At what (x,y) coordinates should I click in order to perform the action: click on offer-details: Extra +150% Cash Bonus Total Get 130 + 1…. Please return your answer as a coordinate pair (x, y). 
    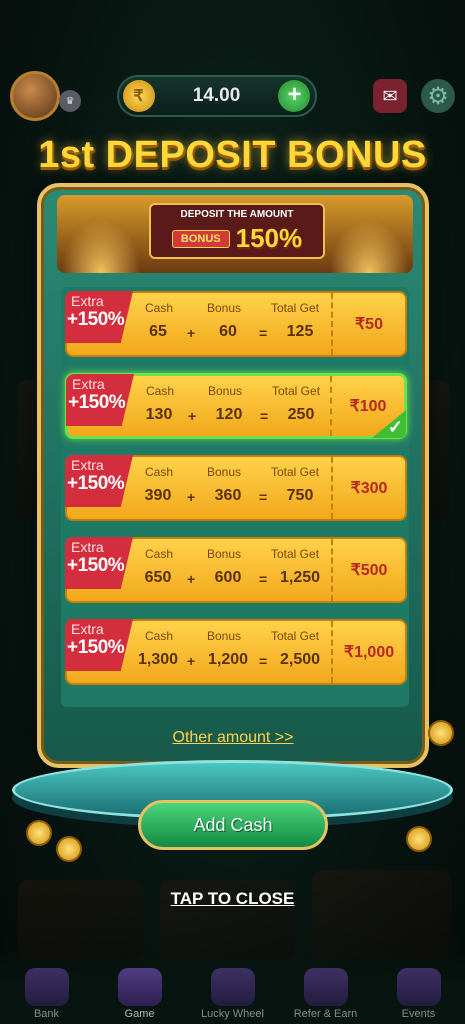
    Looking at the image, I should click on (199, 405).